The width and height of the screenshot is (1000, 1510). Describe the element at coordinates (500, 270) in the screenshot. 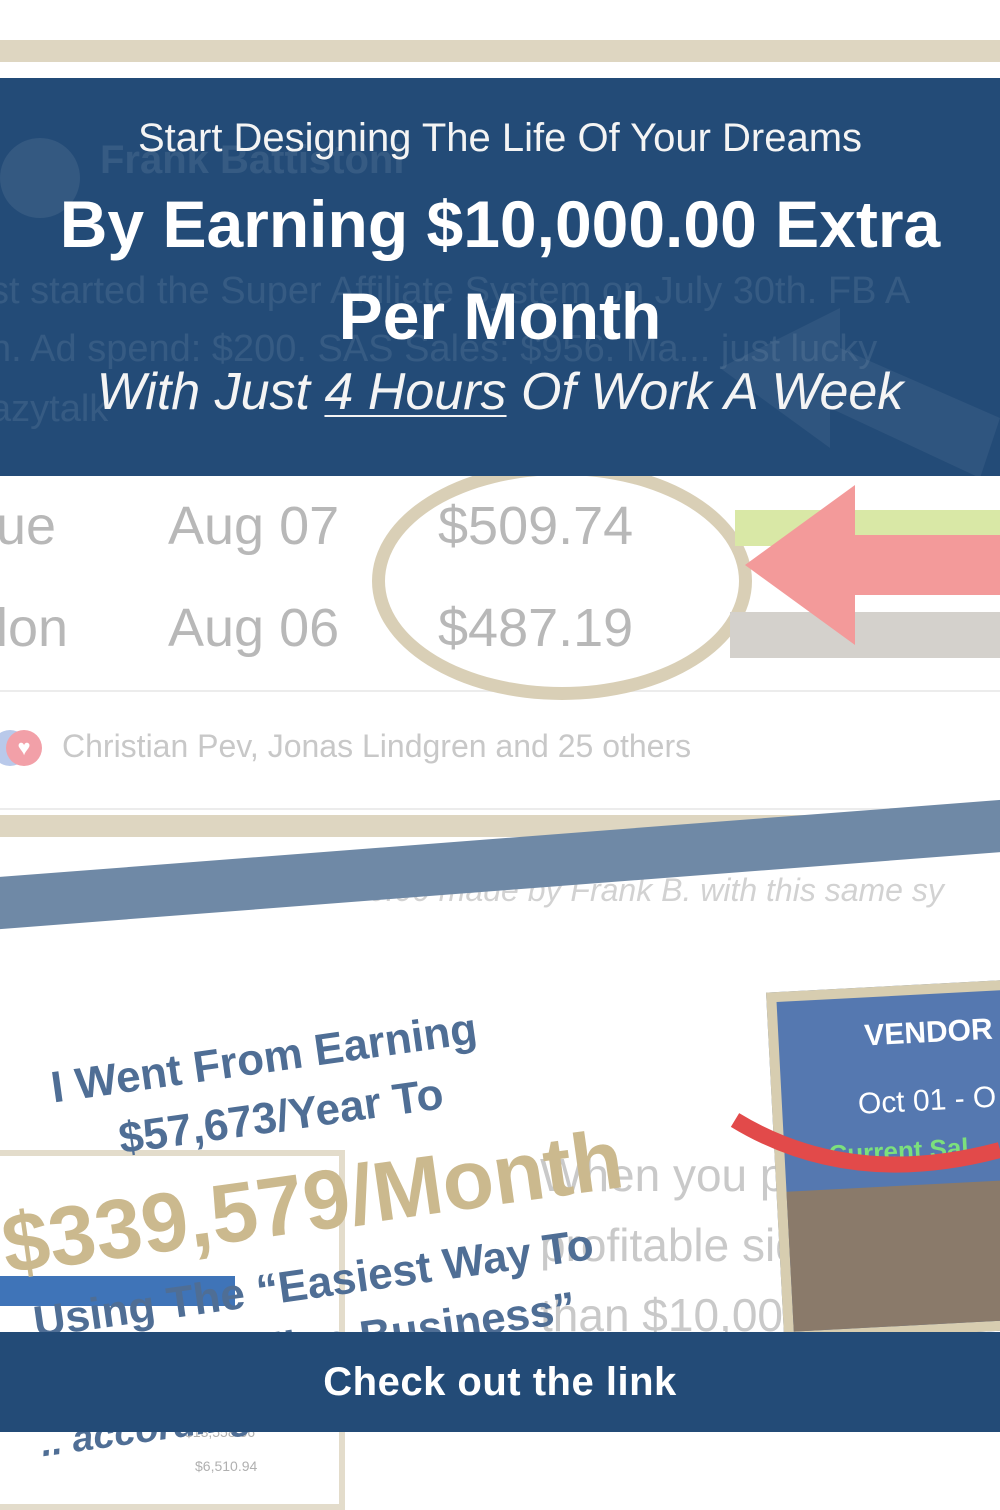

I see `banner-headline: By Earning $10,000.00 Extra Per Month` at that location.